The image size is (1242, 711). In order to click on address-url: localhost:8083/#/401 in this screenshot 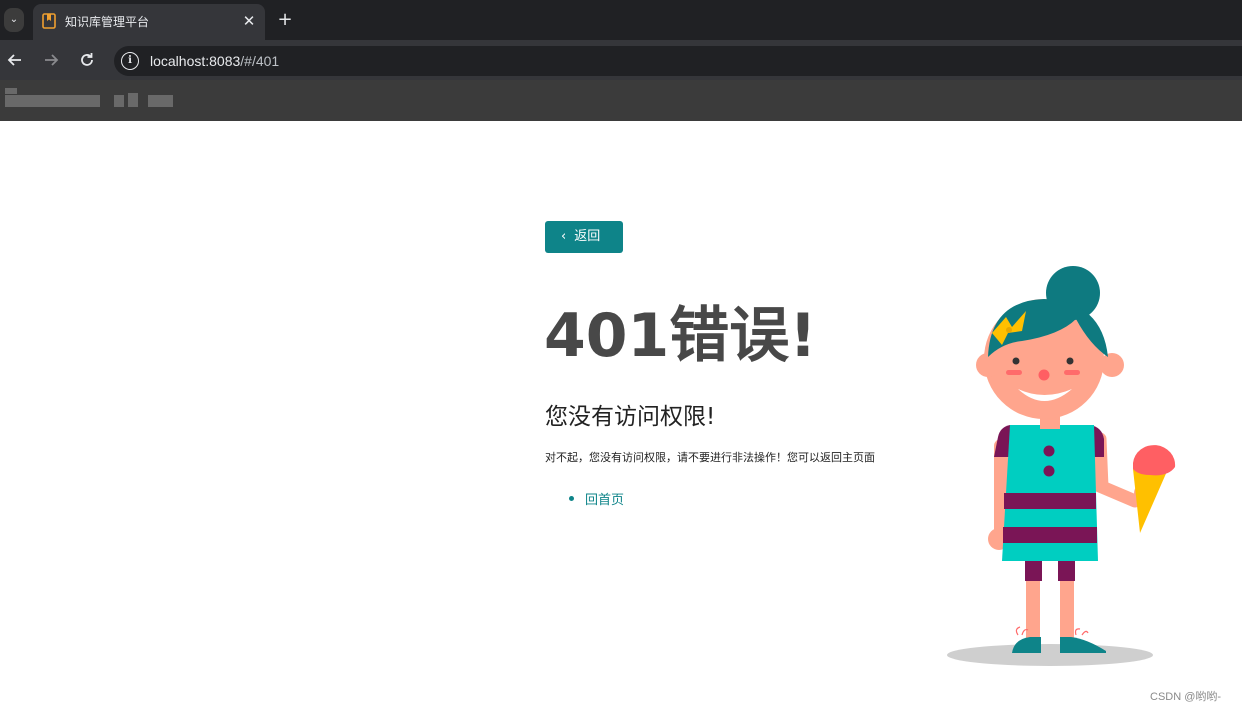, I will do `click(214, 61)`.